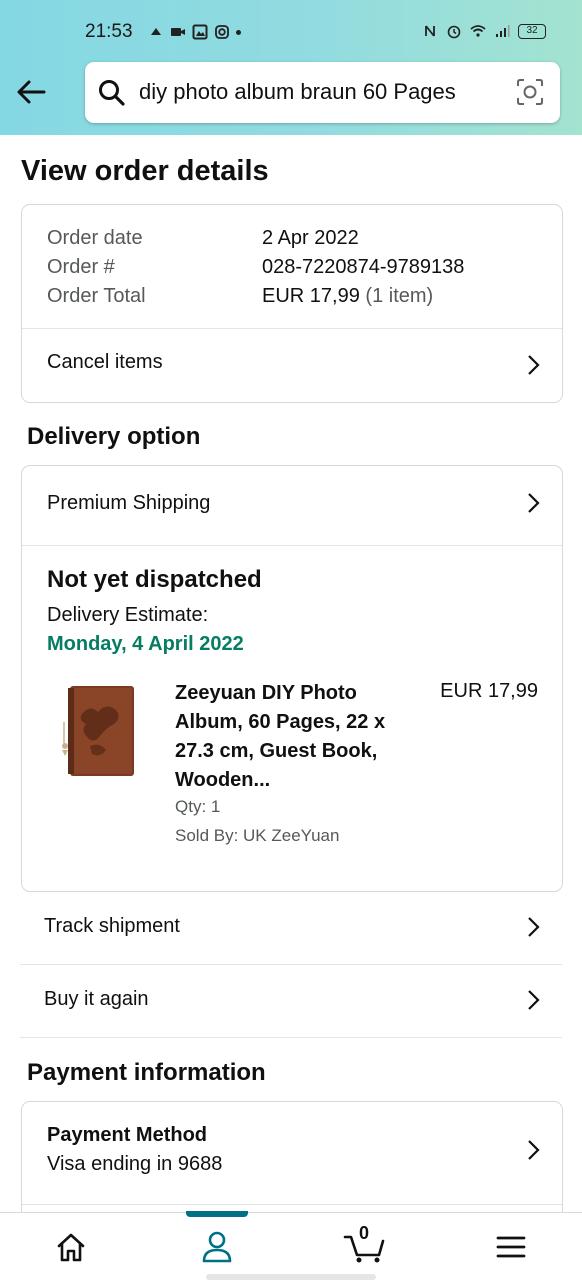 This screenshot has width=582, height=1280. Describe the element at coordinates (217, 1247) in the screenshot. I see `account-icon` at that location.